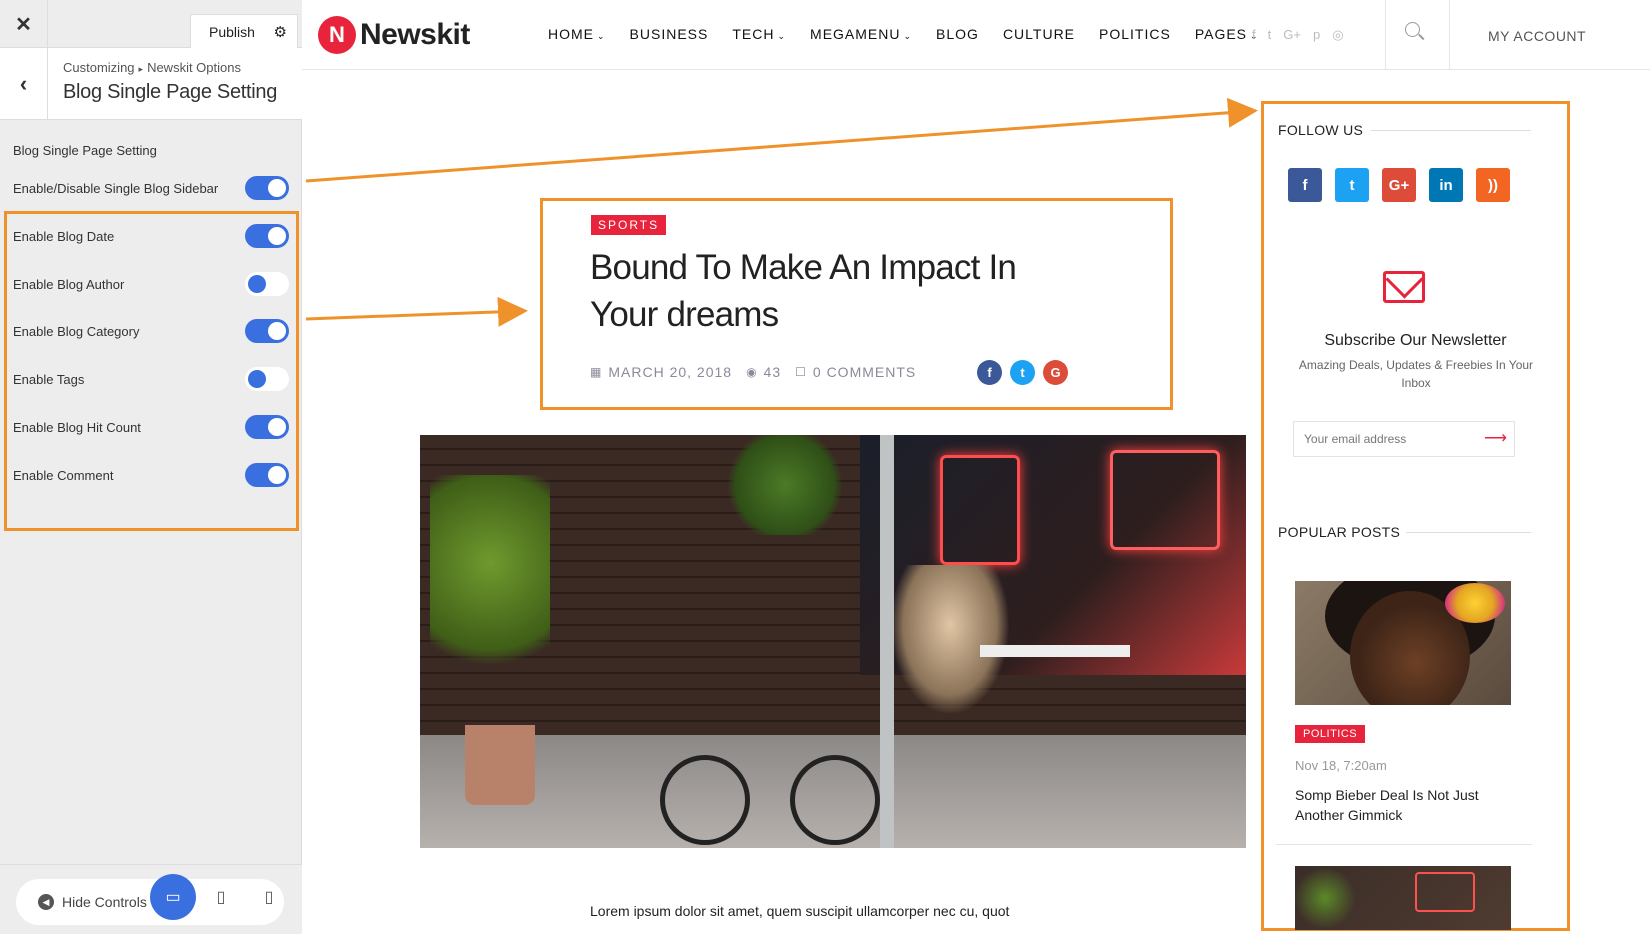  I want to click on toggle-sidebar, so click(267, 188).